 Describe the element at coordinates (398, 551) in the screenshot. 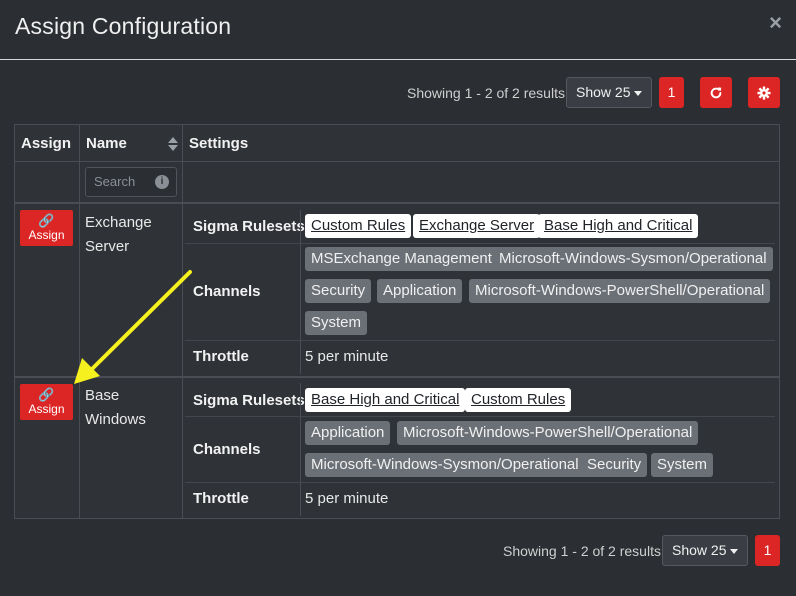

I see `pagination-toolbar-bottom: Showing 1 - 2 of 2 results Show 25 1` at that location.